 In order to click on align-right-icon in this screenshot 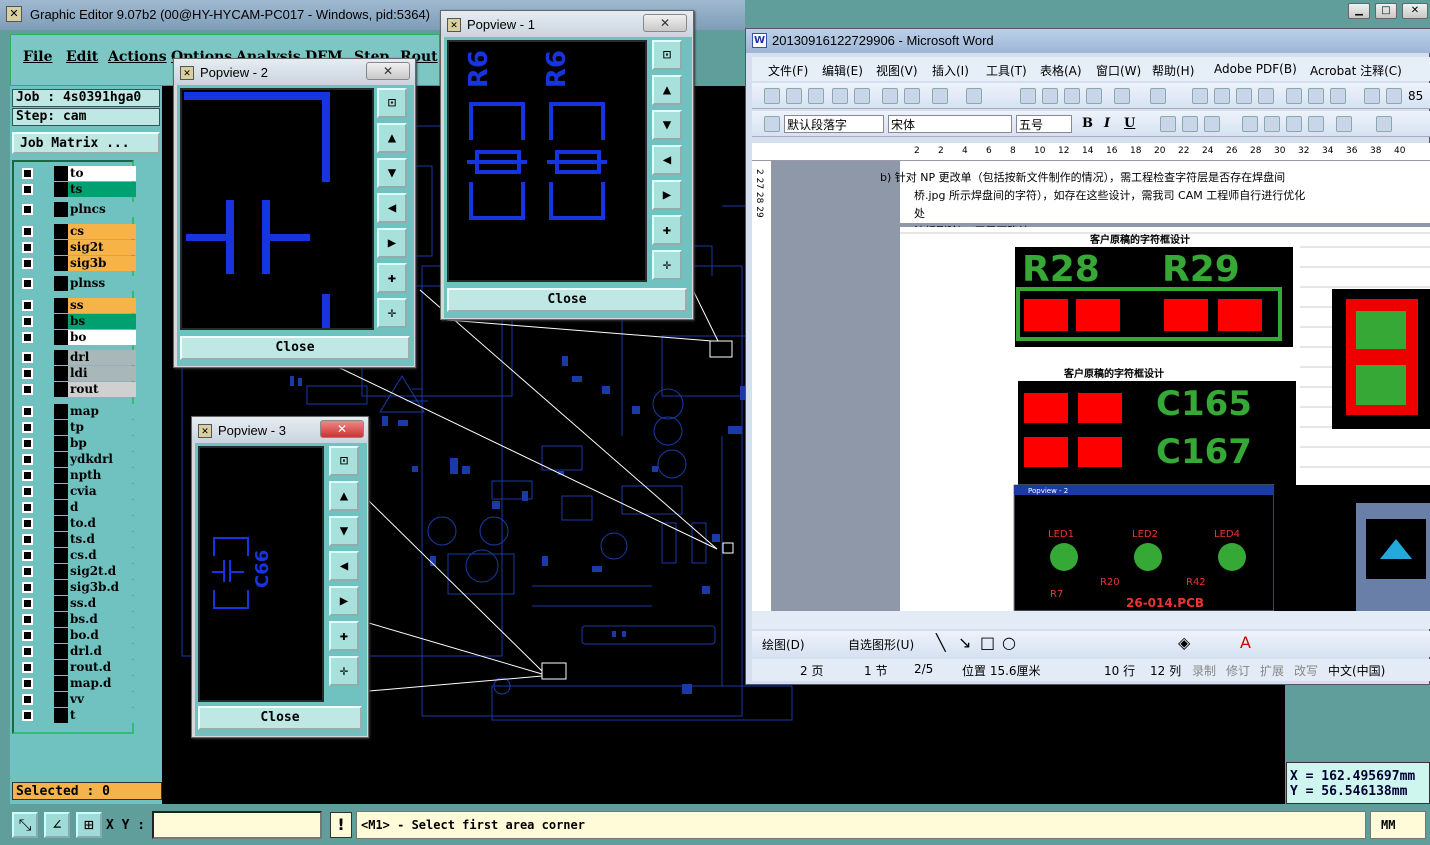, I will do `click(1294, 124)`.